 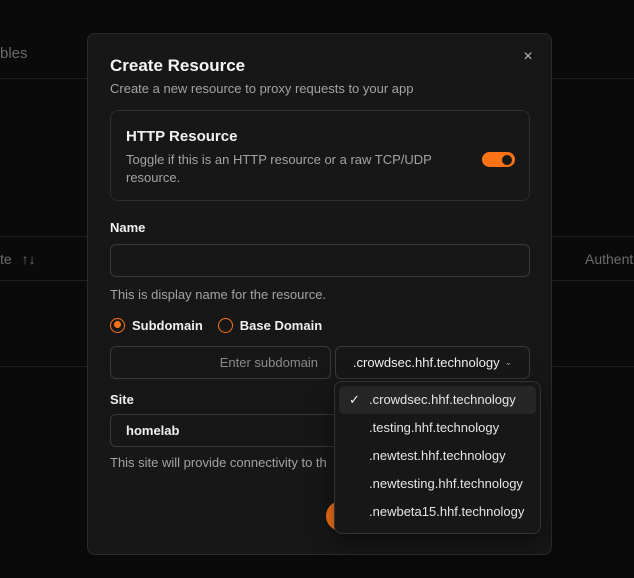 I want to click on radio-unchecked-icon, so click(x=225, y=325).